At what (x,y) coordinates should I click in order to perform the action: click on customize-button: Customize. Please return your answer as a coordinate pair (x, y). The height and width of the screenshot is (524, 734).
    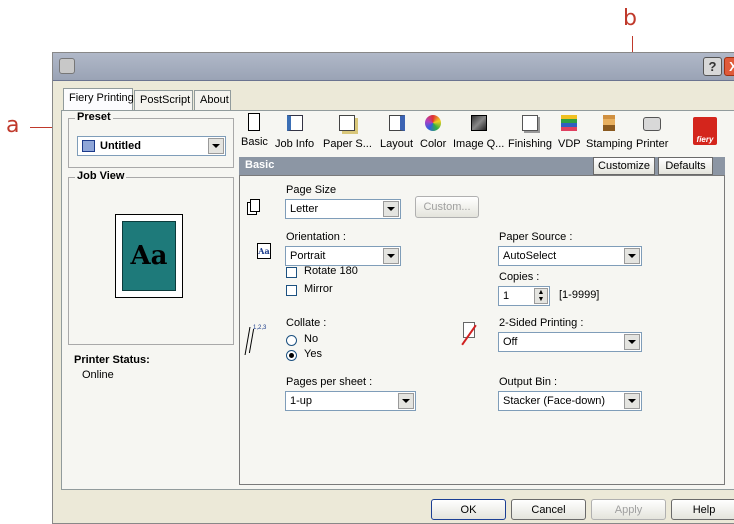
    Looking at the image, I should click on (624, 166).